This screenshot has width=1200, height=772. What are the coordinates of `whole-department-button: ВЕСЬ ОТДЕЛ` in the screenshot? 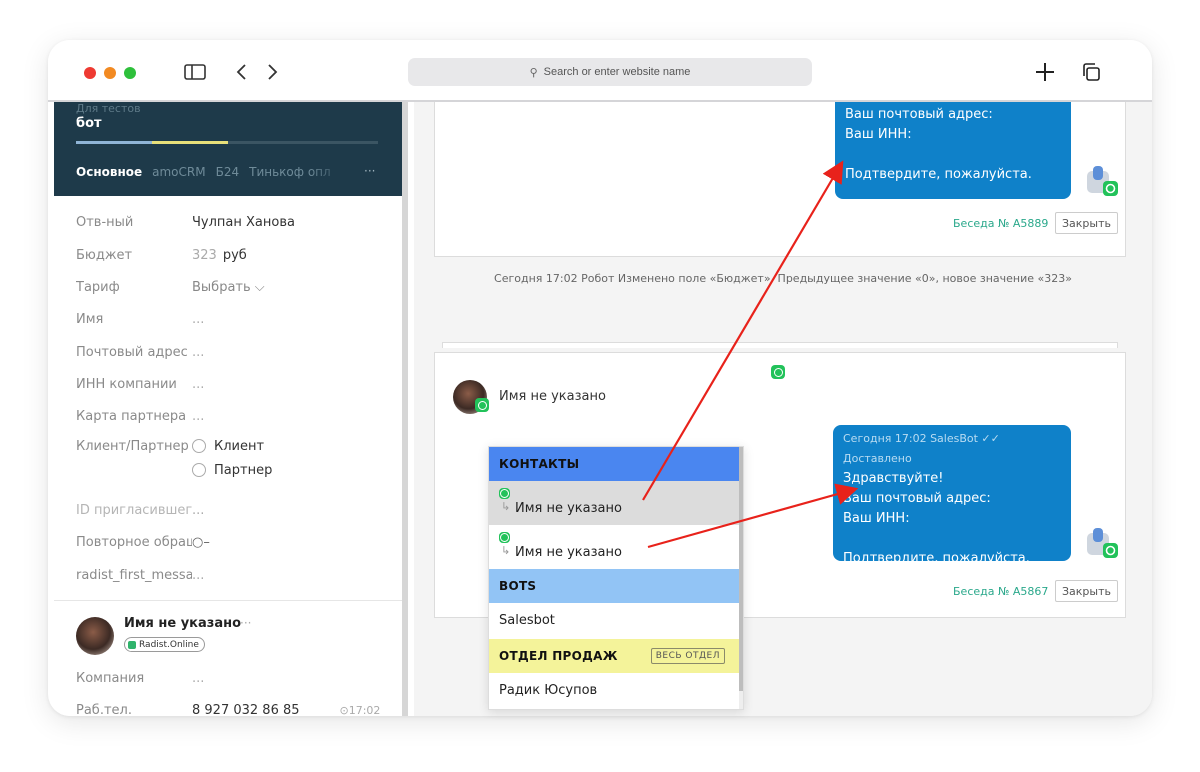 It's located at (687, 656).